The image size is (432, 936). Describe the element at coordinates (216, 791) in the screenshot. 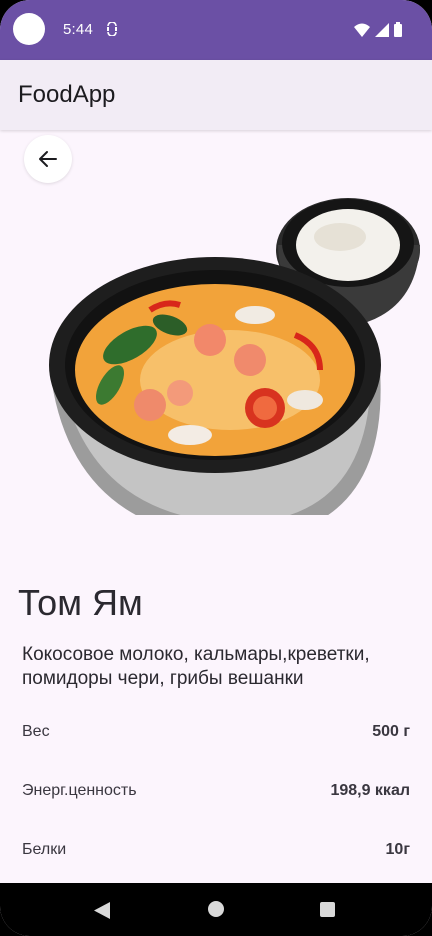

I see `nutrition-row-energy: Энерг.ценность 198,9 ккал` at that location.